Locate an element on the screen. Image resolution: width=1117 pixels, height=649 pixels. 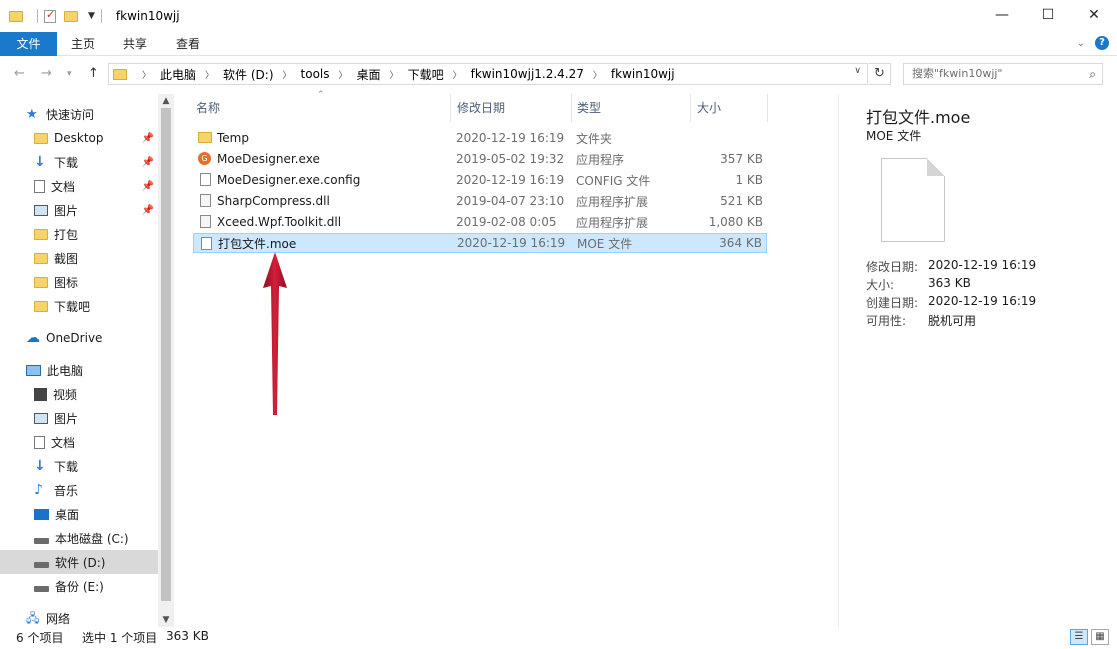
scroll-up-icon: ▲ is located at coordinates (166, 101).